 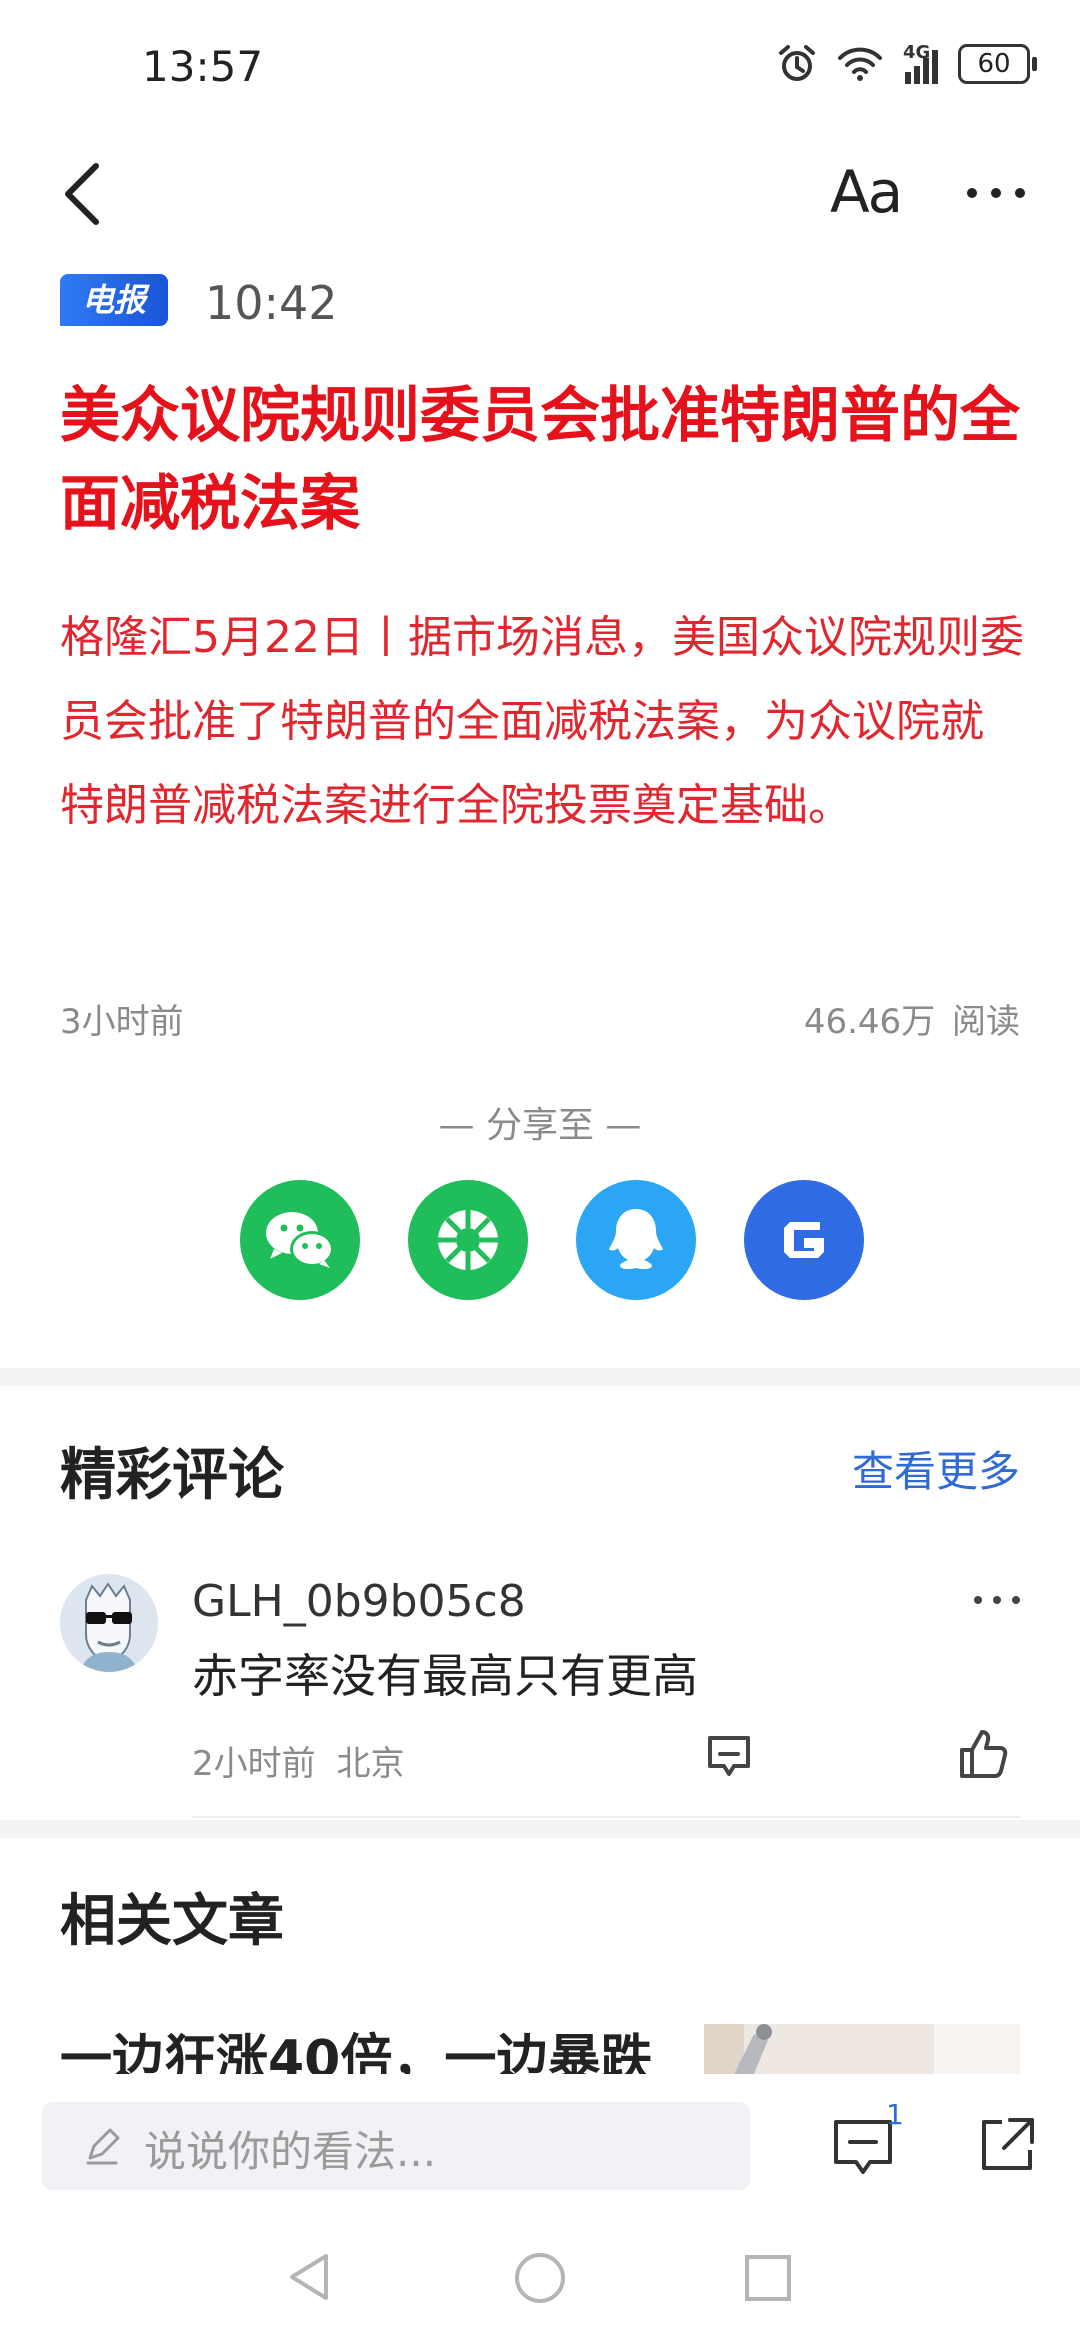 What do you see at coordinates (122, 1022) in the screenshot?
I see `posted-ago: 3小时前` at bounding box center [122, 1022].